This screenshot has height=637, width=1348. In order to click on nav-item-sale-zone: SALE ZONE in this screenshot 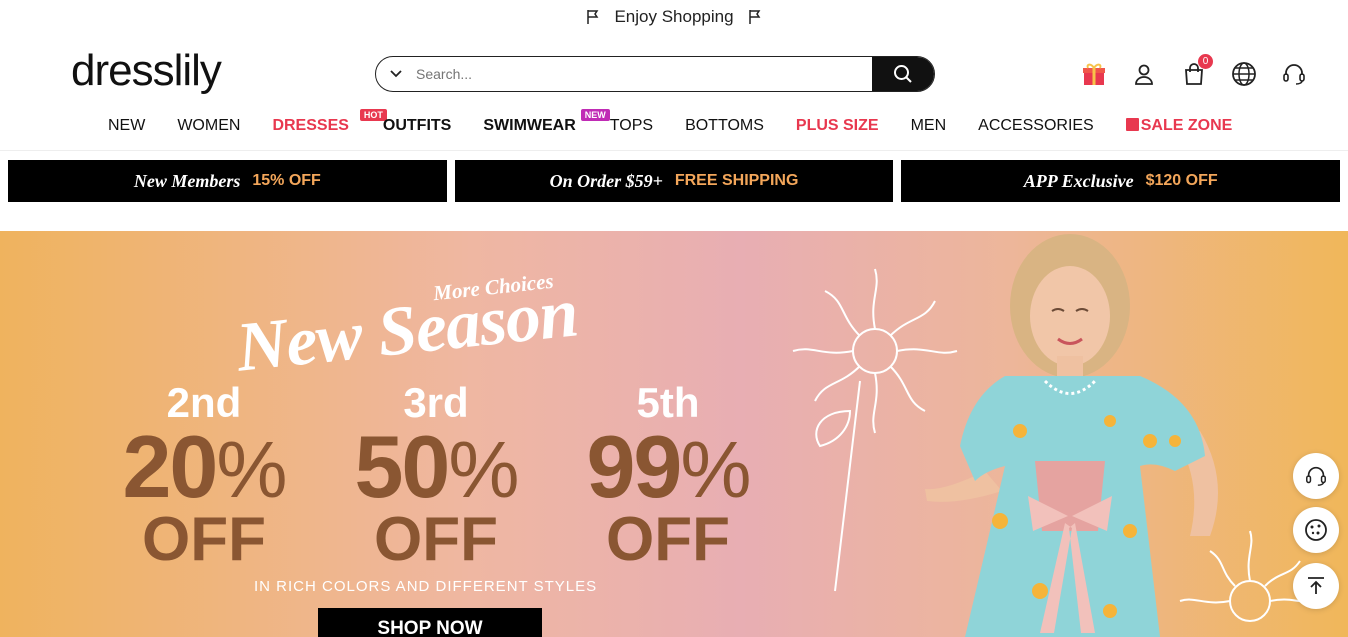, I will do `click(1179, 126)`.